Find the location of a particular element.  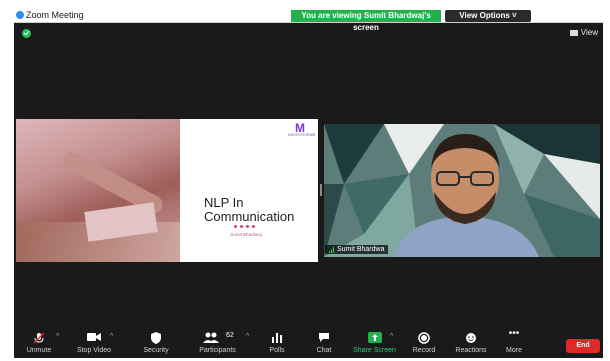

unmute-label: Unmute is located at coordinates (39, 350).